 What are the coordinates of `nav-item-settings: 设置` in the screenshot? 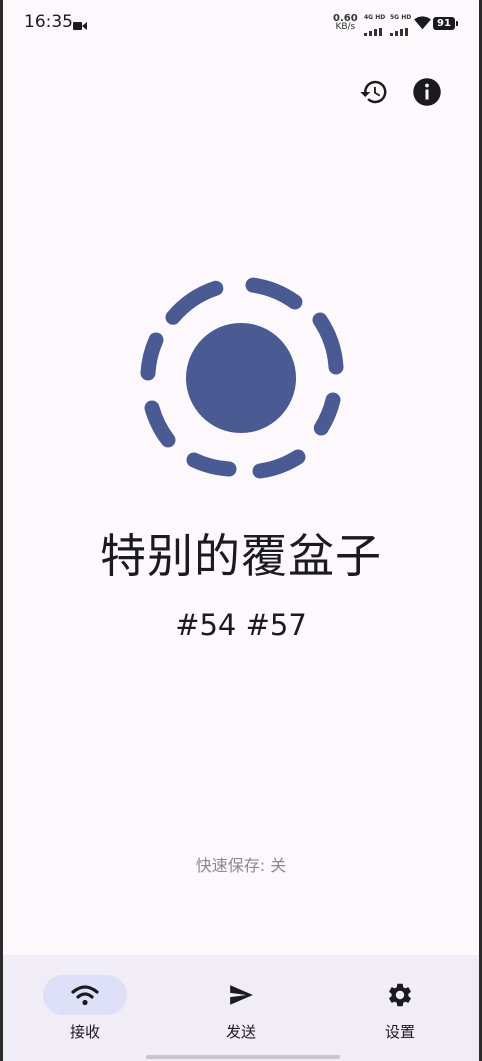 It's located at (400, 1013).